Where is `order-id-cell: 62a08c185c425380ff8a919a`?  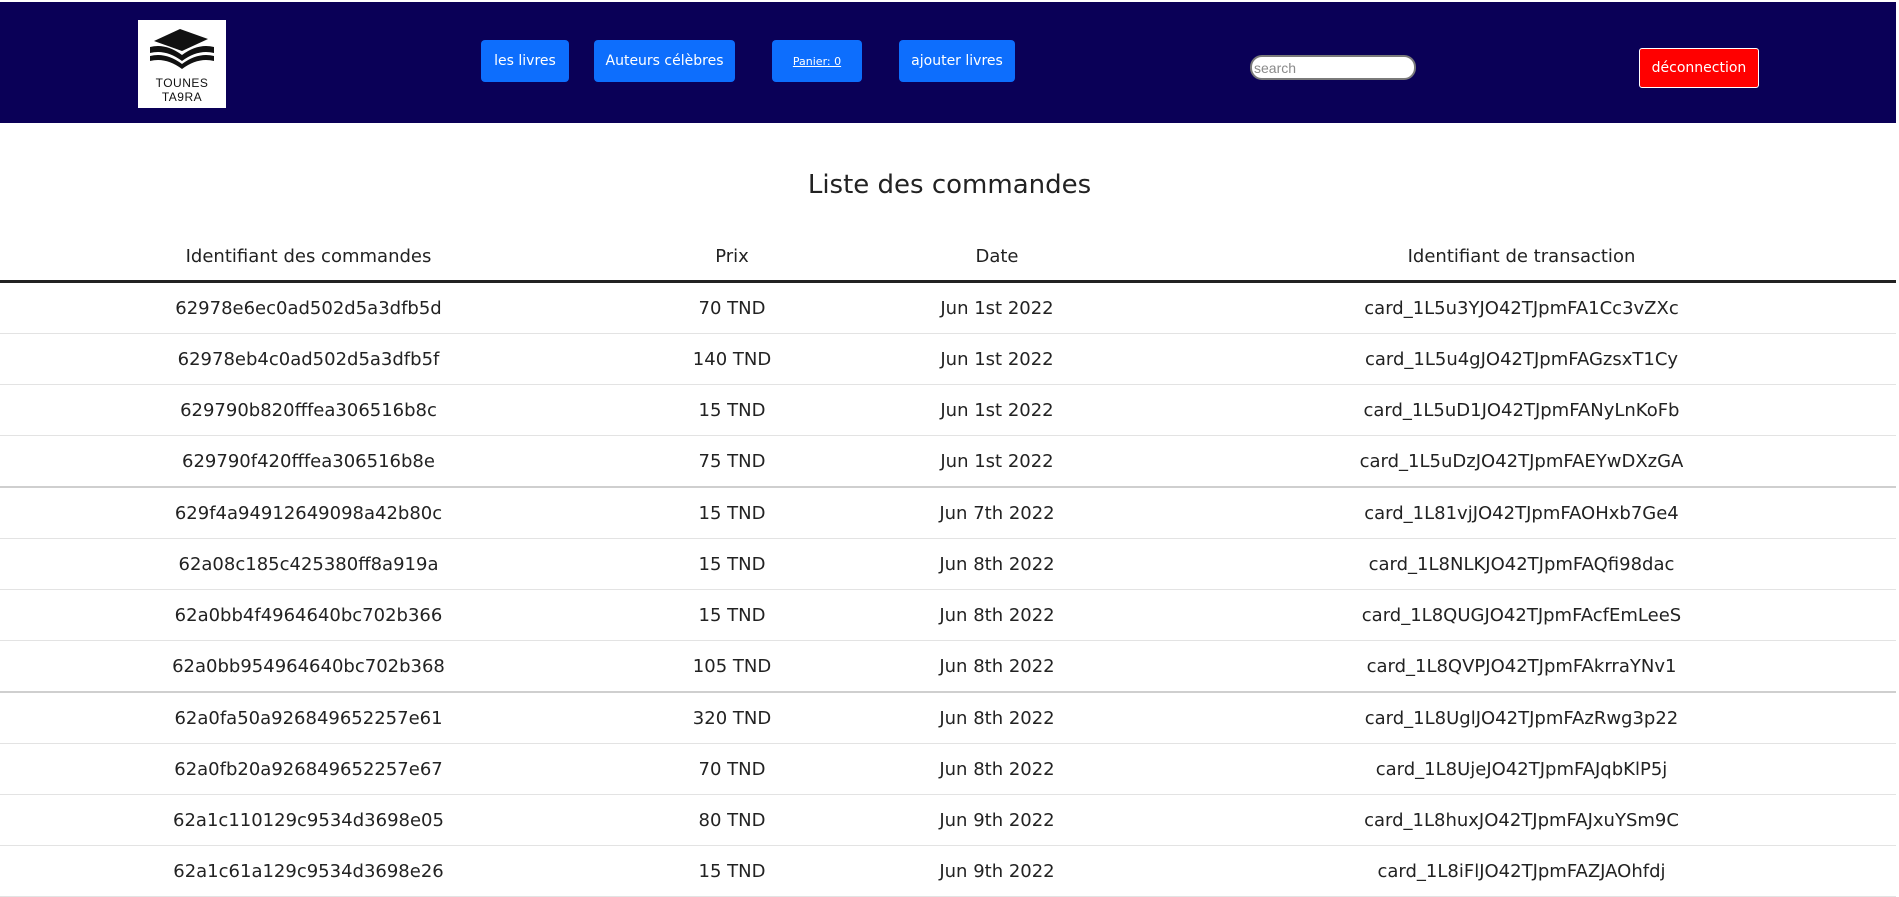
order-id-cell: 62a08c185c425380ff8a919a is located at coordinates (308, 564).